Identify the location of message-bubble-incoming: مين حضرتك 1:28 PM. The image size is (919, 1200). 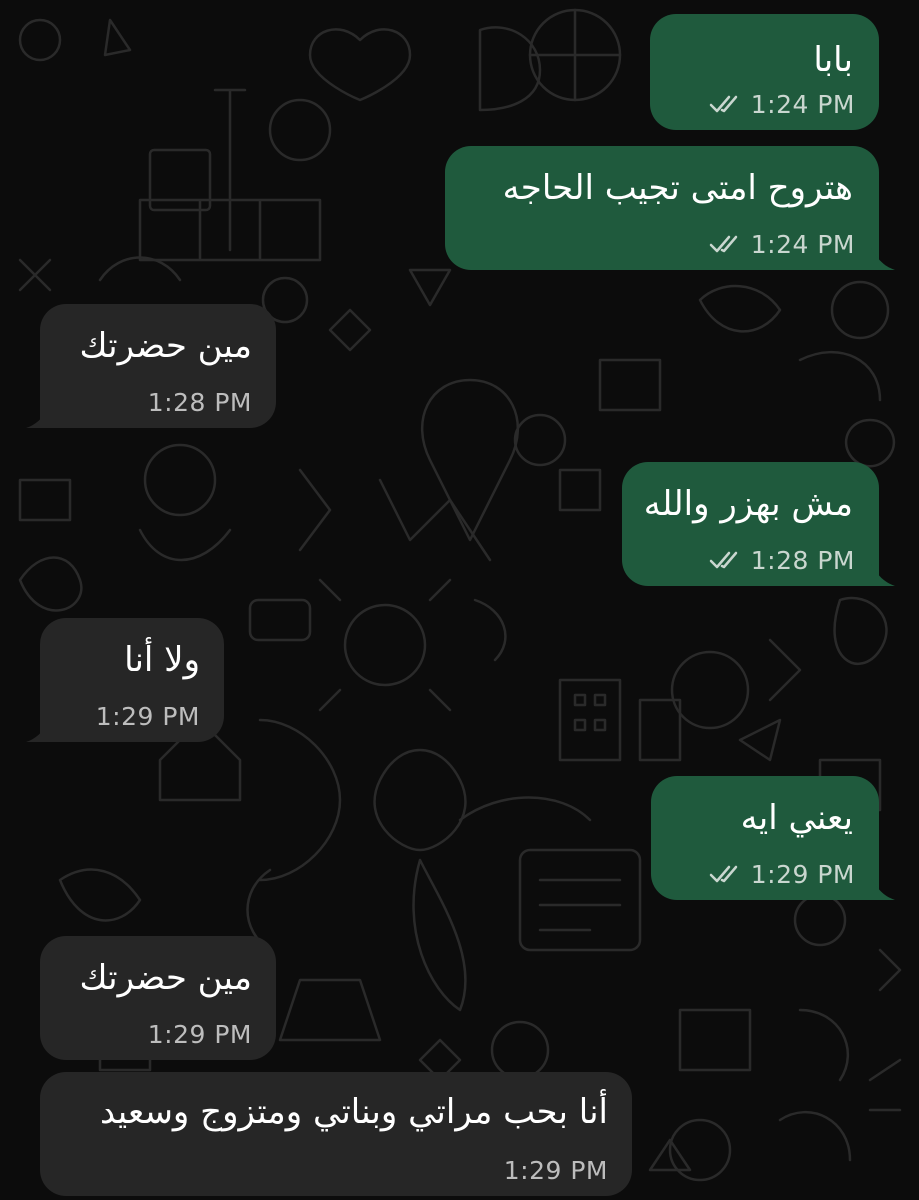
(151, 366).